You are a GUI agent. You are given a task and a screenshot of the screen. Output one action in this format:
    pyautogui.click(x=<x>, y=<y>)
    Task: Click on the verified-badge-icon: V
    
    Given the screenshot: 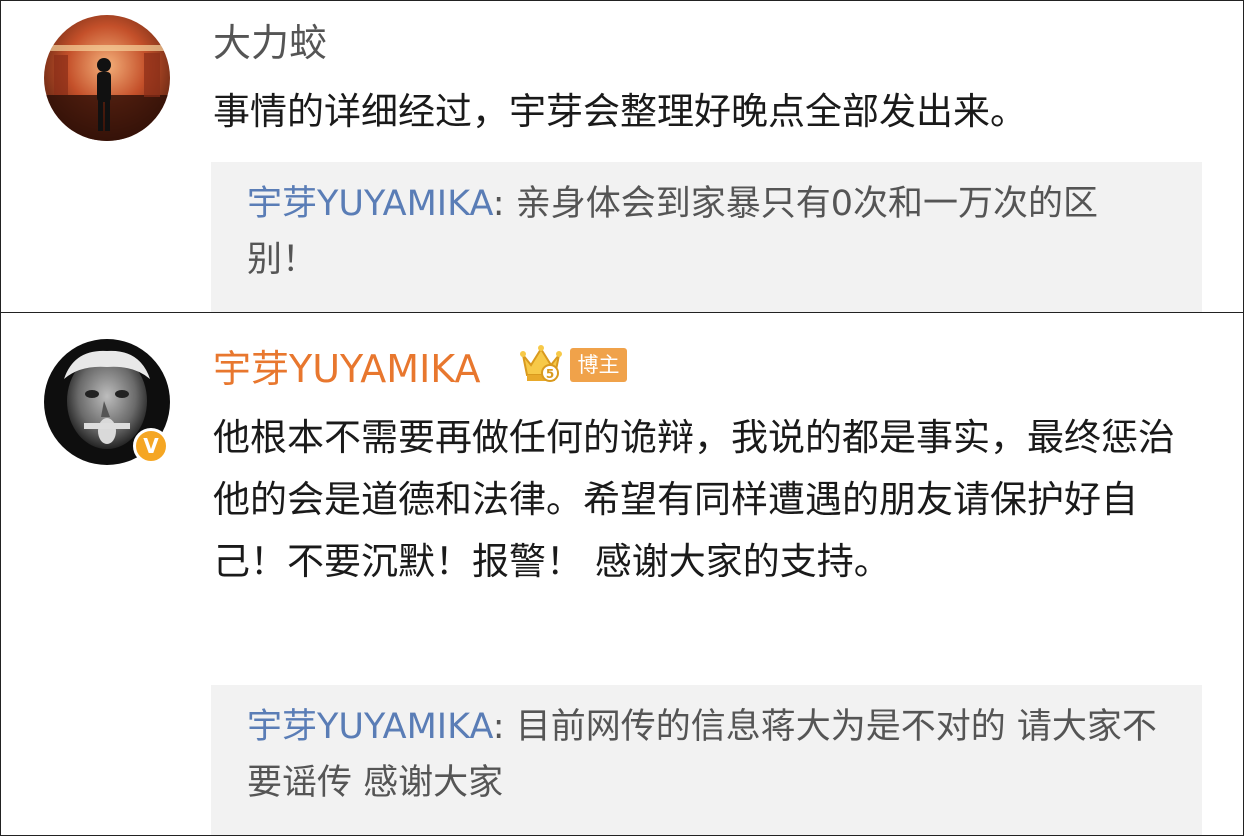 What is the action you would take?
    pyautogui.click(x=151, y=446)
    